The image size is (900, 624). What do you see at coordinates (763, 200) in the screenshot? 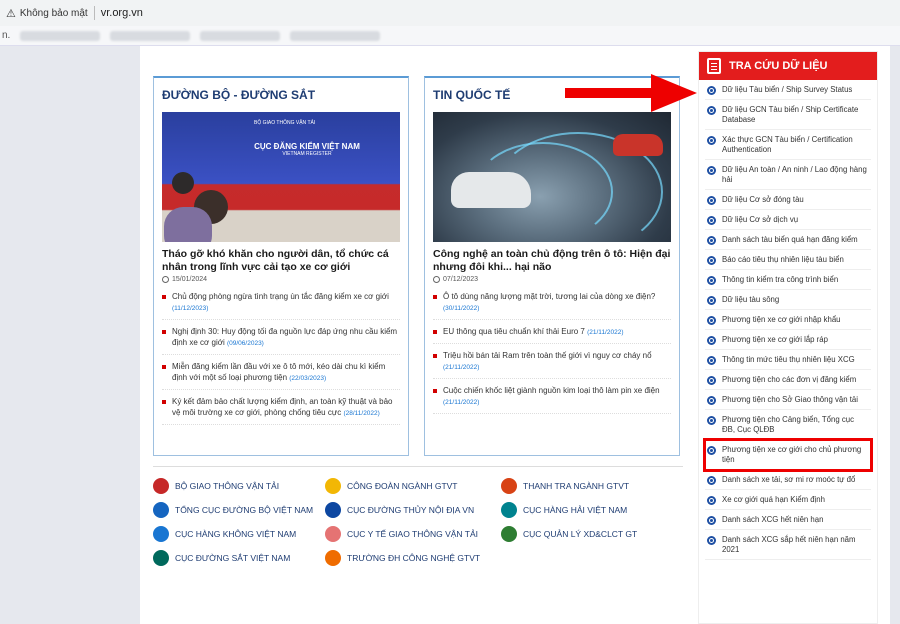
I see `sidebar-item-label: Dữ liệu Cơ sở đóng tàu` at bounding box center [763, 200].